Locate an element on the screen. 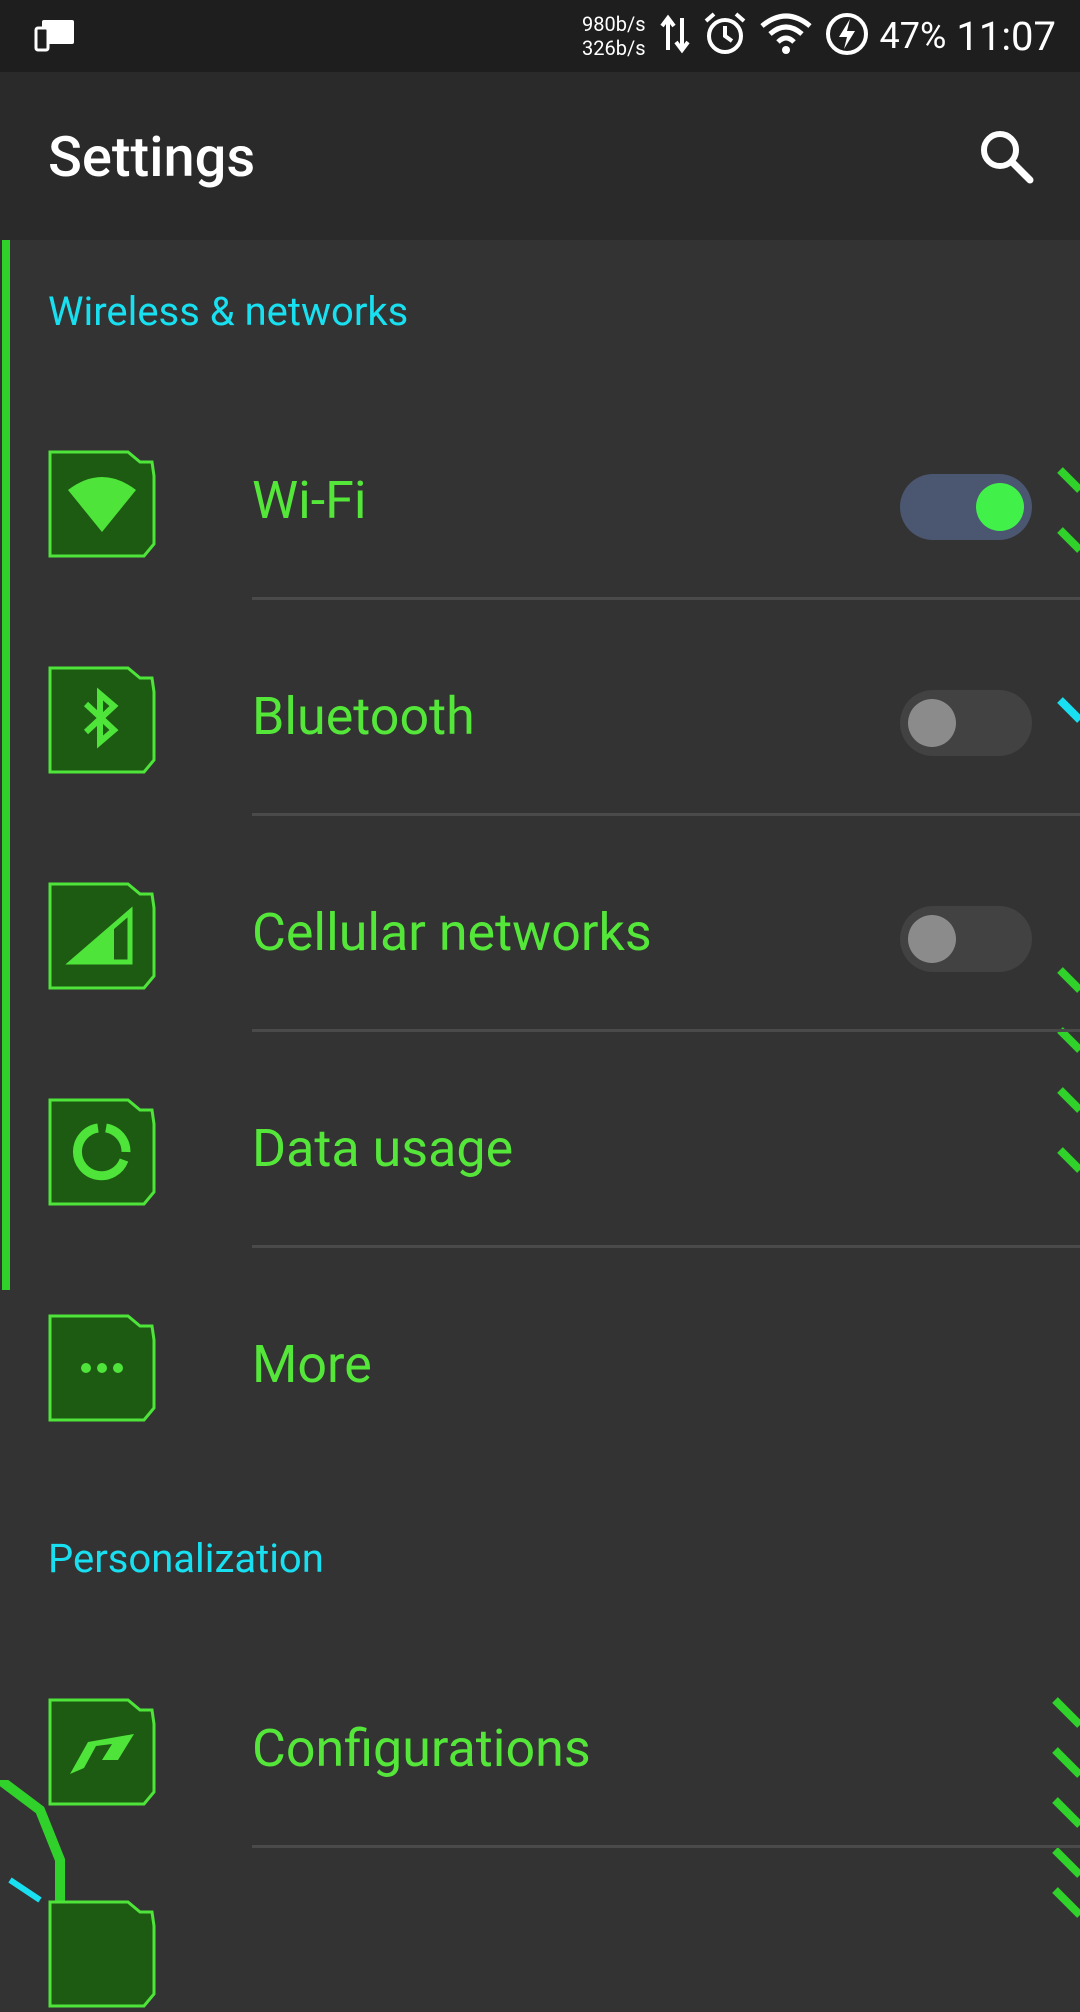 The image size is (1080, 2012). settings-item-configurations: Configurations is located at coordinates (540, 1740).